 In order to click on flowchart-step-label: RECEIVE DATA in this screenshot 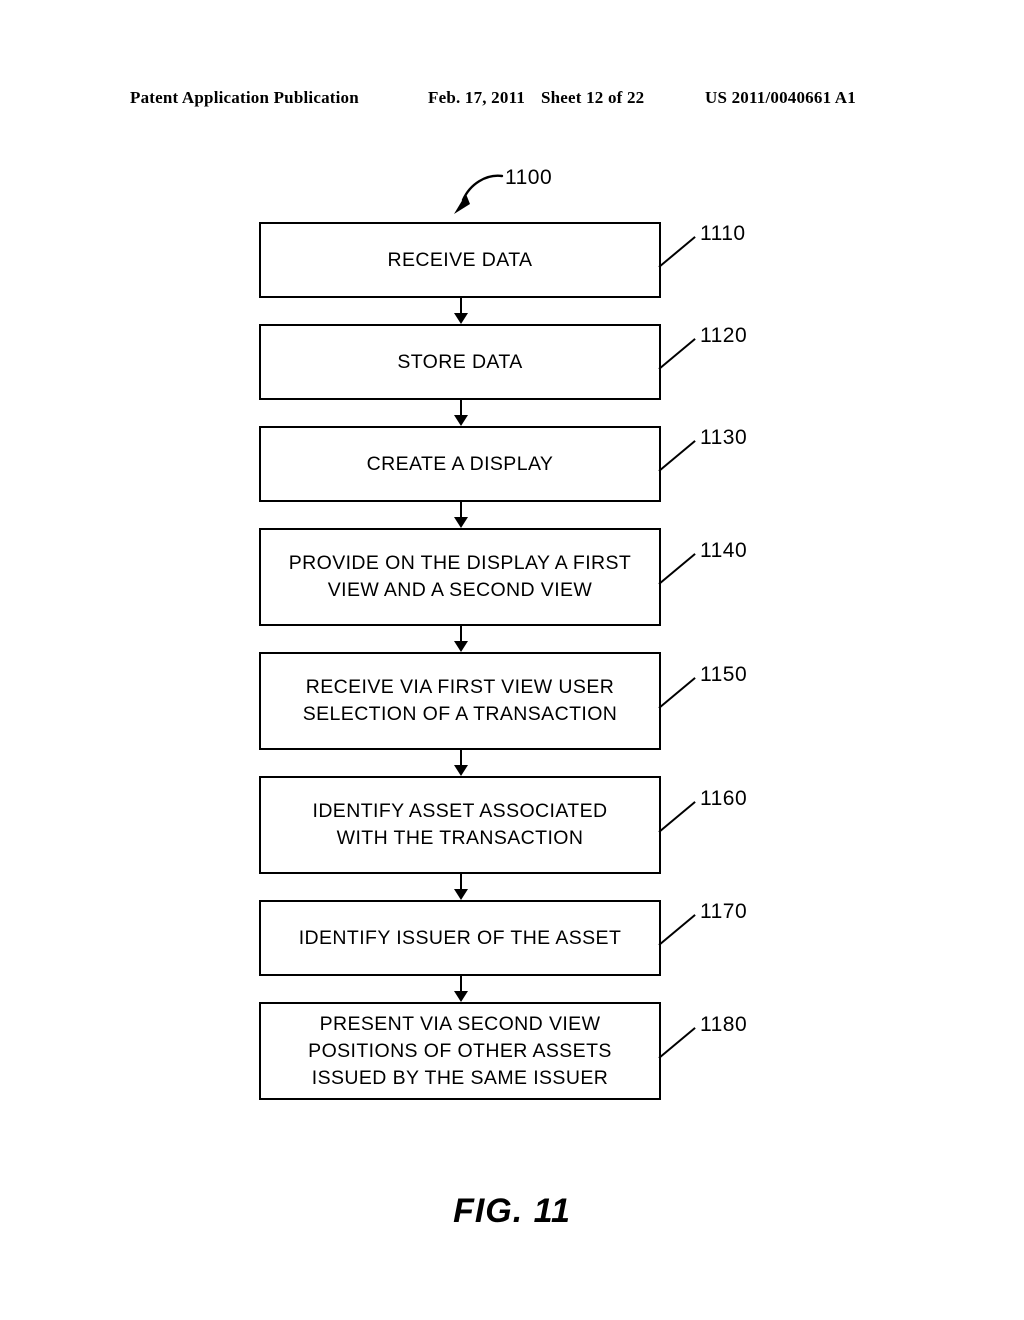, I will do `click(460, 259)`.